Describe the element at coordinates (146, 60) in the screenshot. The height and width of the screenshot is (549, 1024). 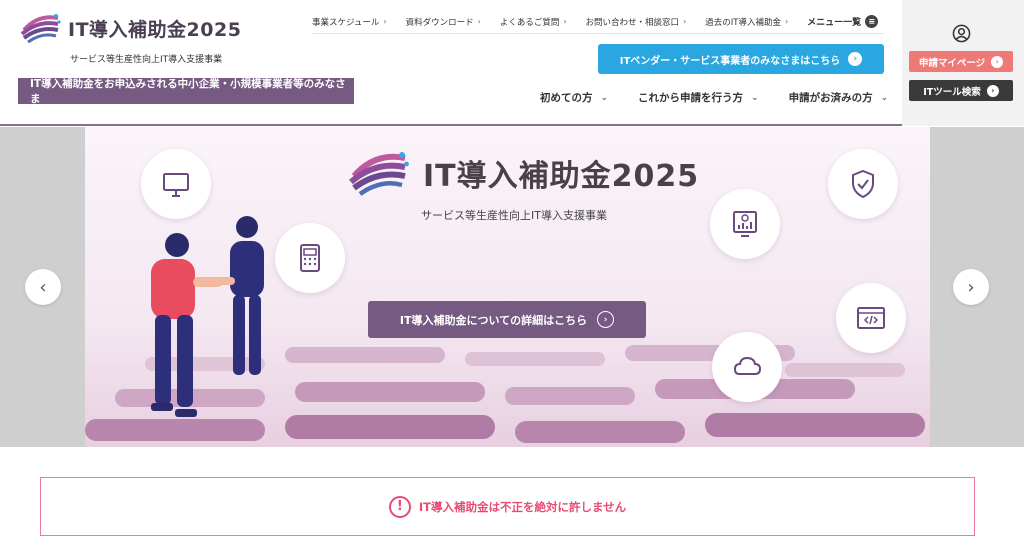
I see `logo-subtitle: サービス等生産性向上IT導入支援事業` at that location.